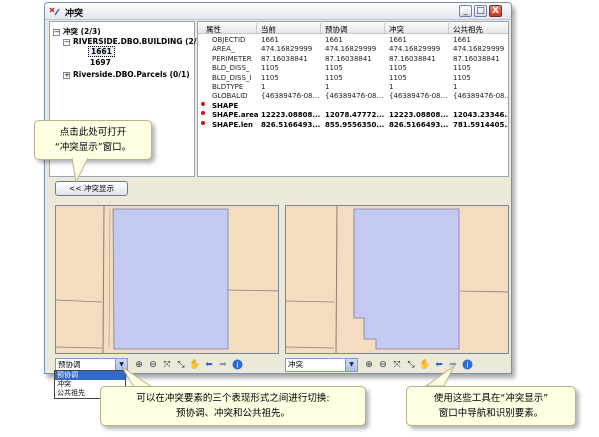  Describe the element at coordinates (223, 365) in the screenshot. I see `forward-icon: ➡` at that location.